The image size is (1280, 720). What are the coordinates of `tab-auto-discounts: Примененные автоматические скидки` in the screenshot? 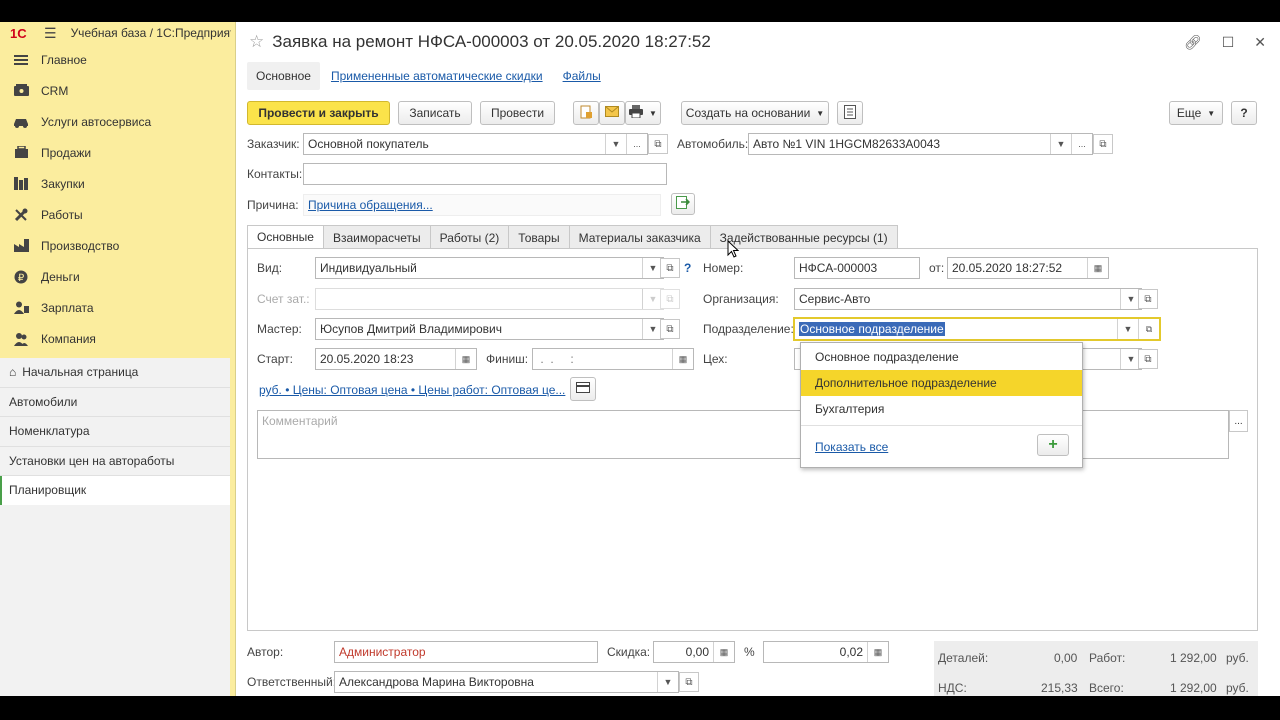 It's located at (437, 76).